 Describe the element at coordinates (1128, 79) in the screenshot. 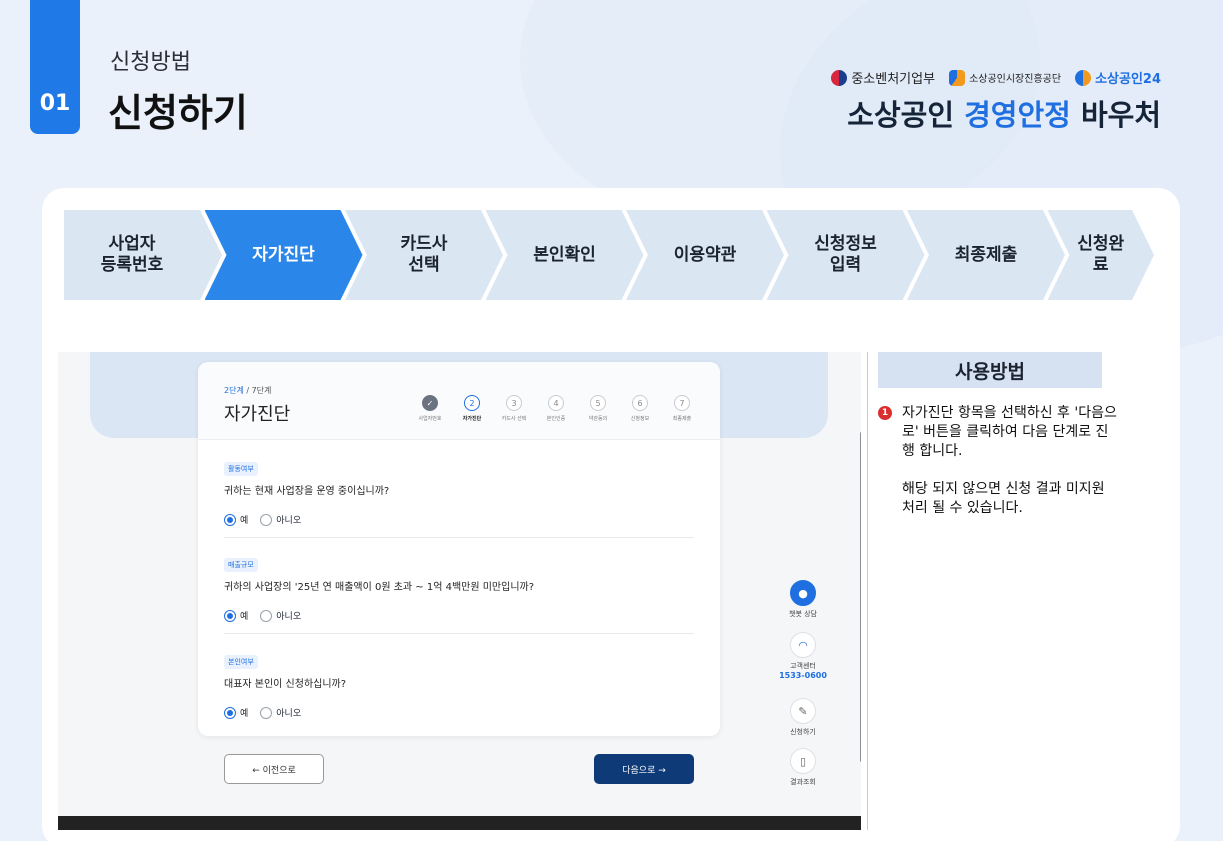

I see `logo-sbiz24-label: 소상공인24` at that location.